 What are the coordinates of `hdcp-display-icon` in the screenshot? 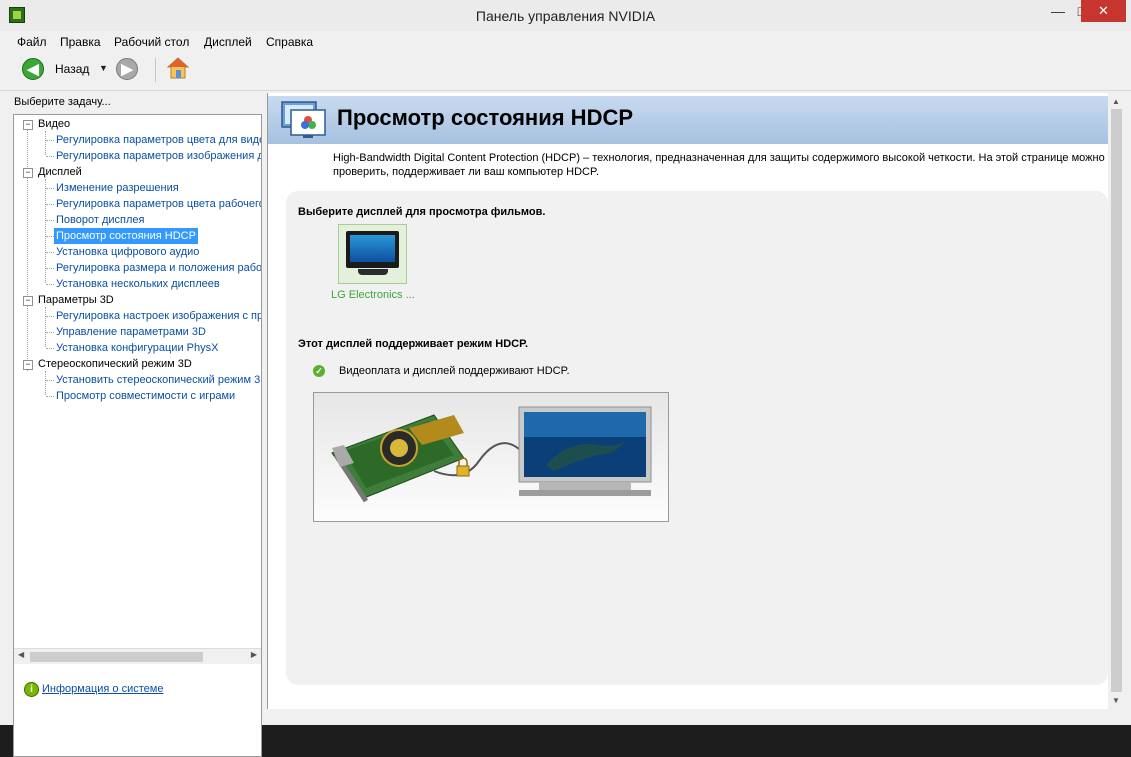 It's located at (303, 119).